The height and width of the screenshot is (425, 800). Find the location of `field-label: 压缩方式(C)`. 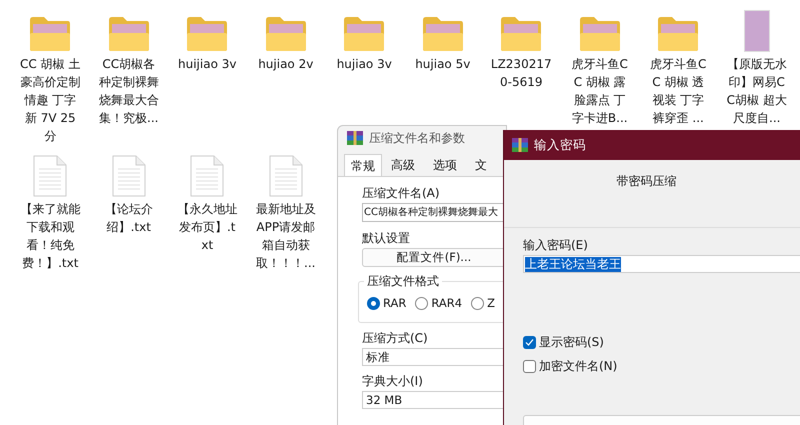

field-label: 压缩方式(C) is located at coordinates (395, 338).